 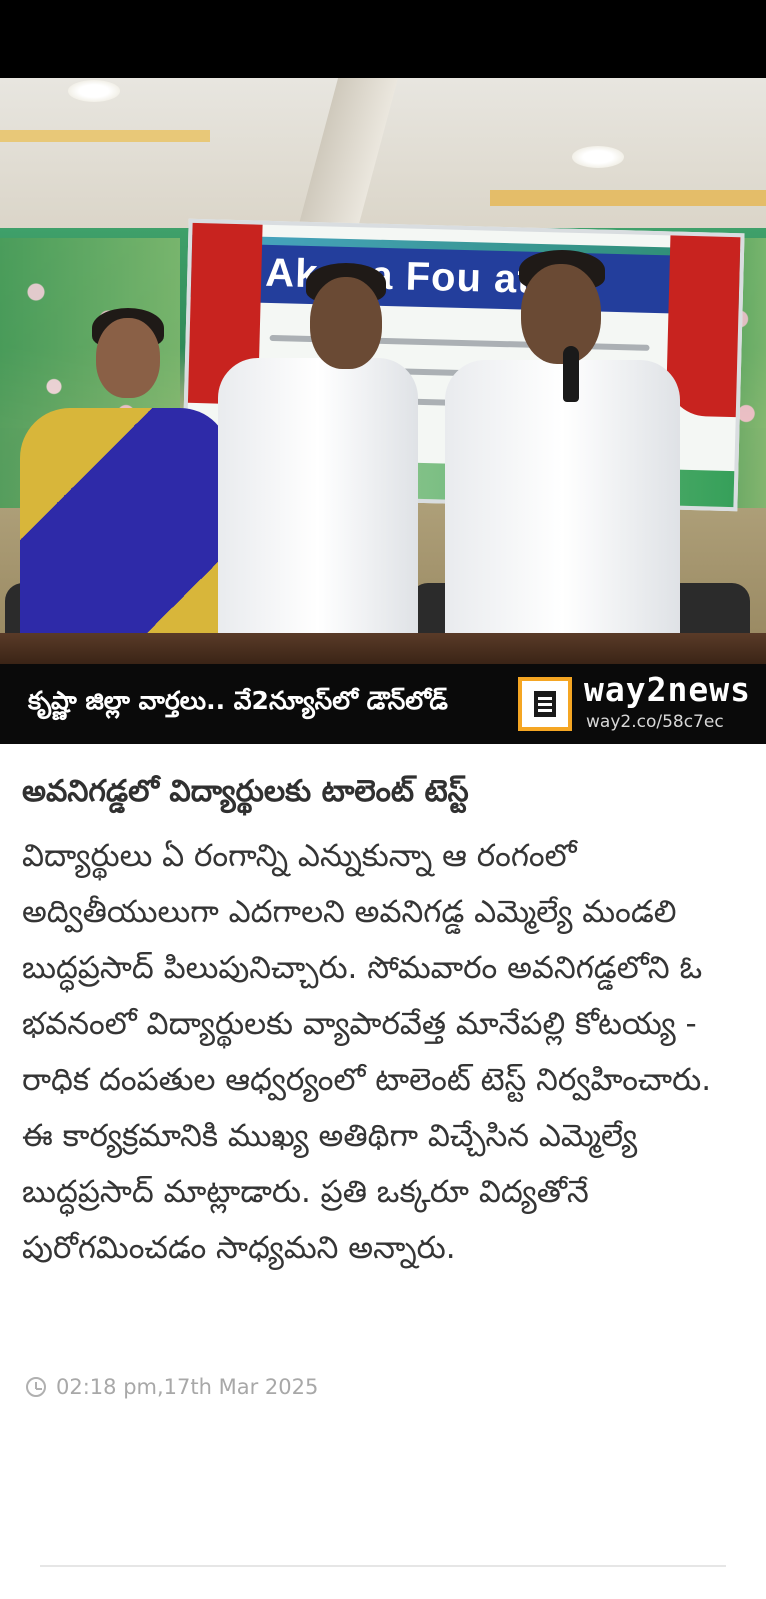 What do you see at coordinates (545, 704) in the screenshot?
I see `way2news-logo-icon` at bounding box center [545, 704].